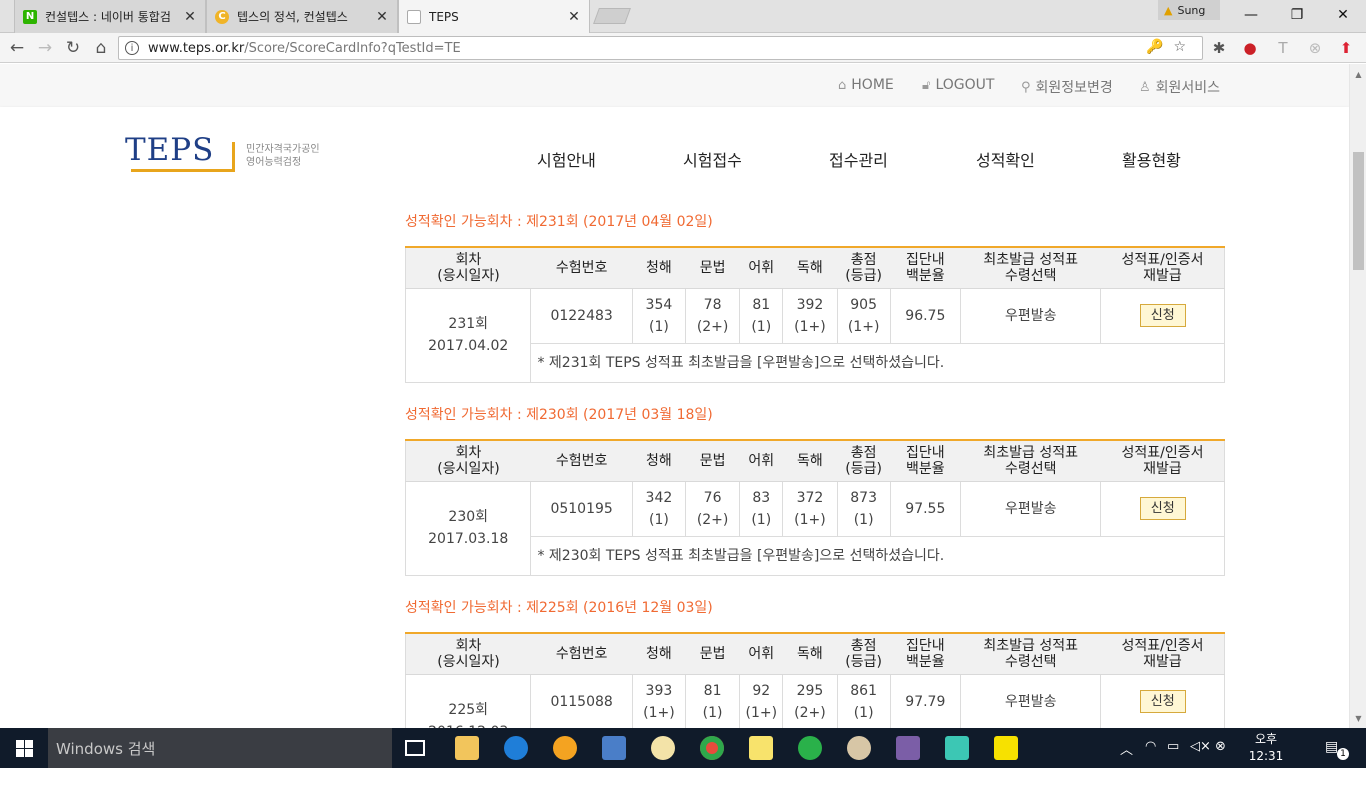 The image size is (1366, 799). What do you see at coordinates (712, 748) in the screenshot?
I see `chrome-icon` at bounding box center [712, 748].